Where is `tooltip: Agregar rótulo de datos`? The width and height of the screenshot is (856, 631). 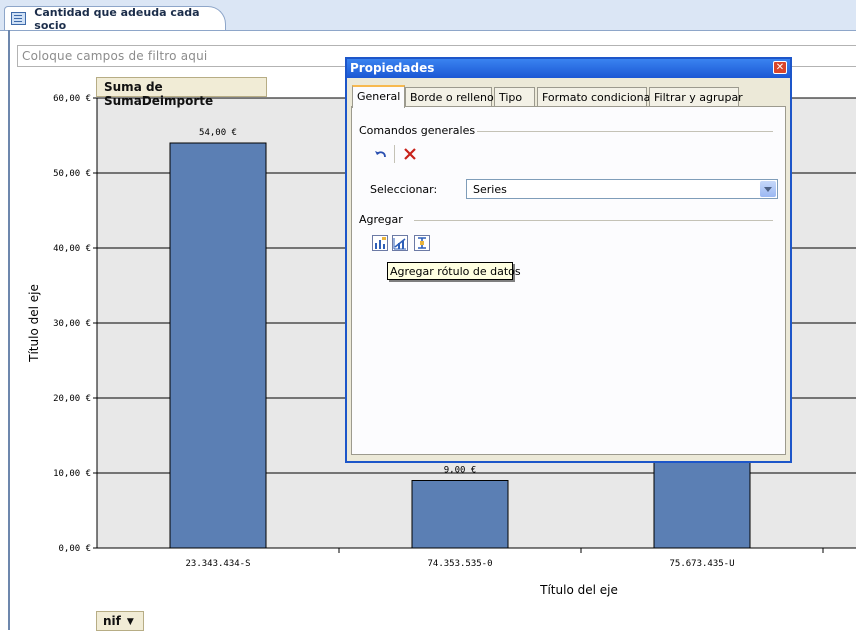
tooltip: Agregar rótulo de datos is located at coordinates (454, 271).